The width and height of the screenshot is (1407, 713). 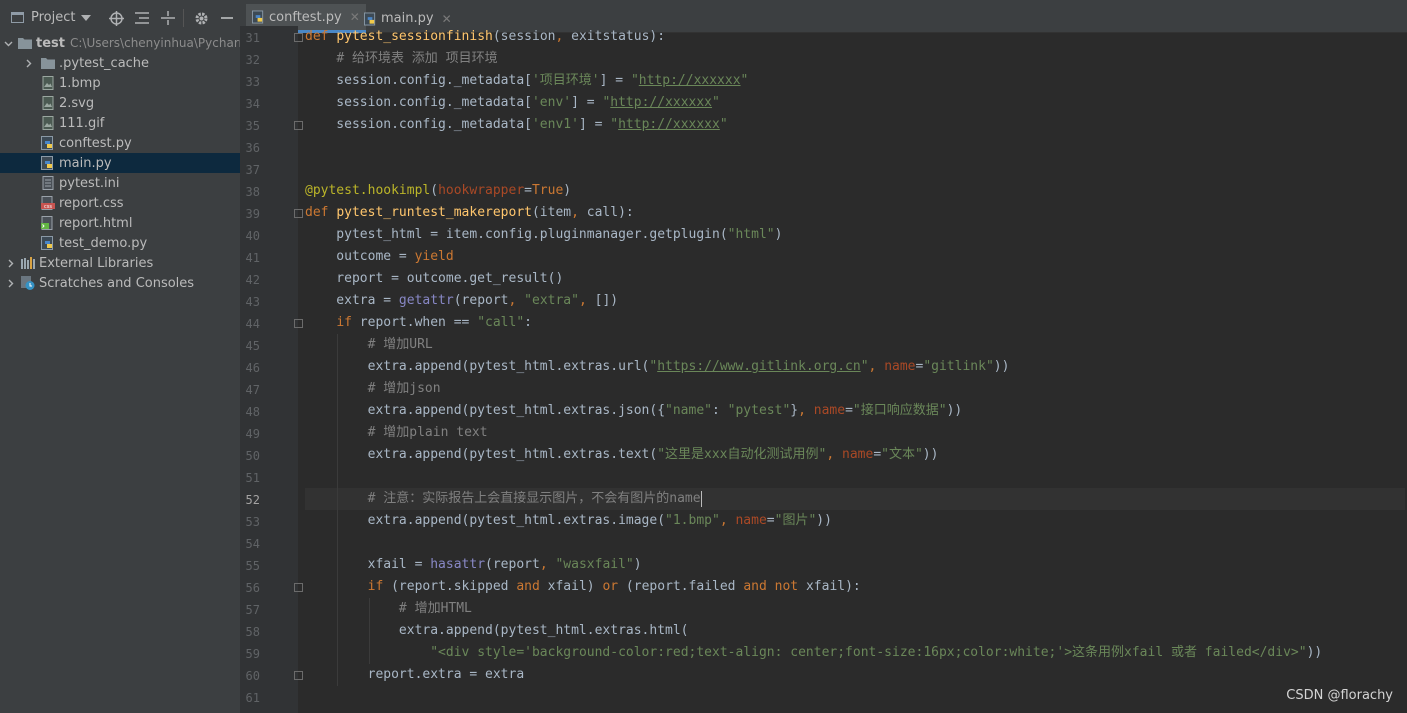 I want to click on tree-root-test: test C:\Users\chenyinhua\Pycharm, so click(x=120, y=43).